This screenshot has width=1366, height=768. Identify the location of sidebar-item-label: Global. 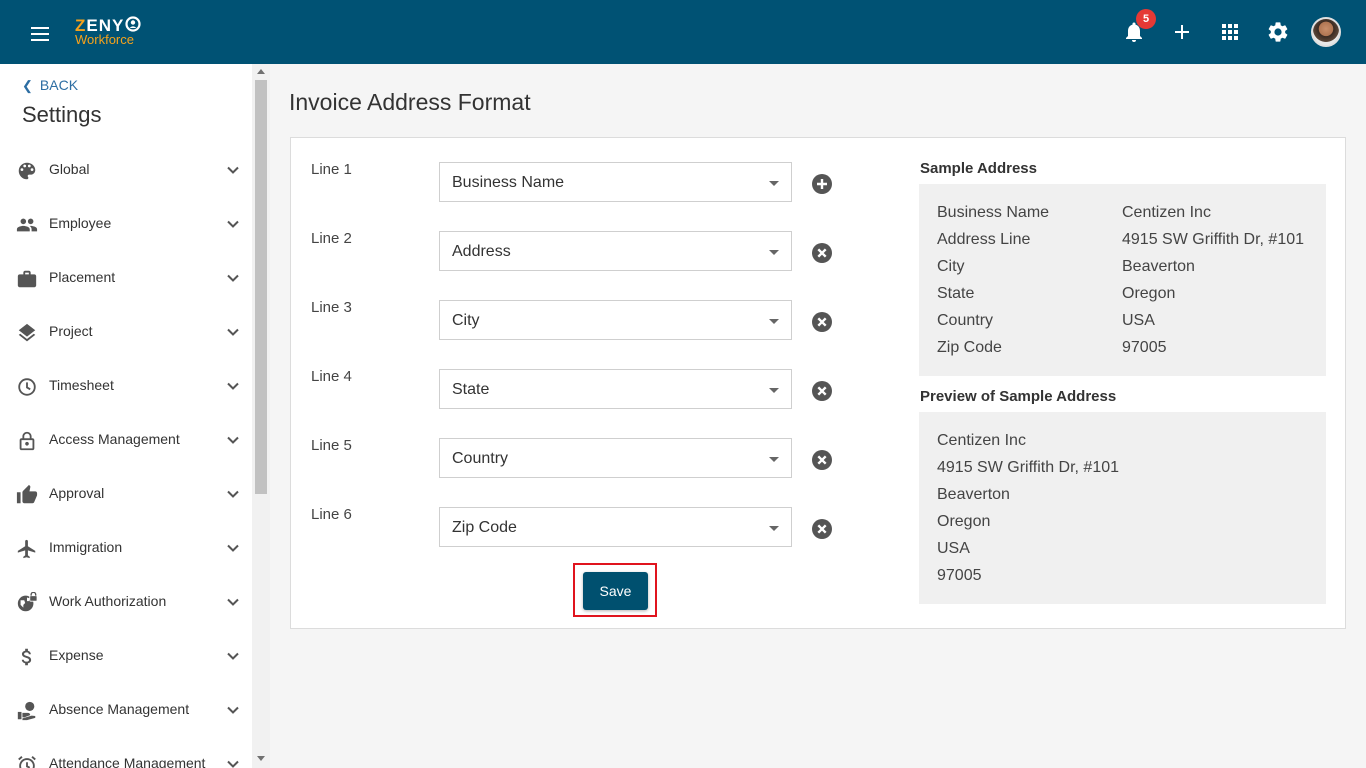
(69, 169).